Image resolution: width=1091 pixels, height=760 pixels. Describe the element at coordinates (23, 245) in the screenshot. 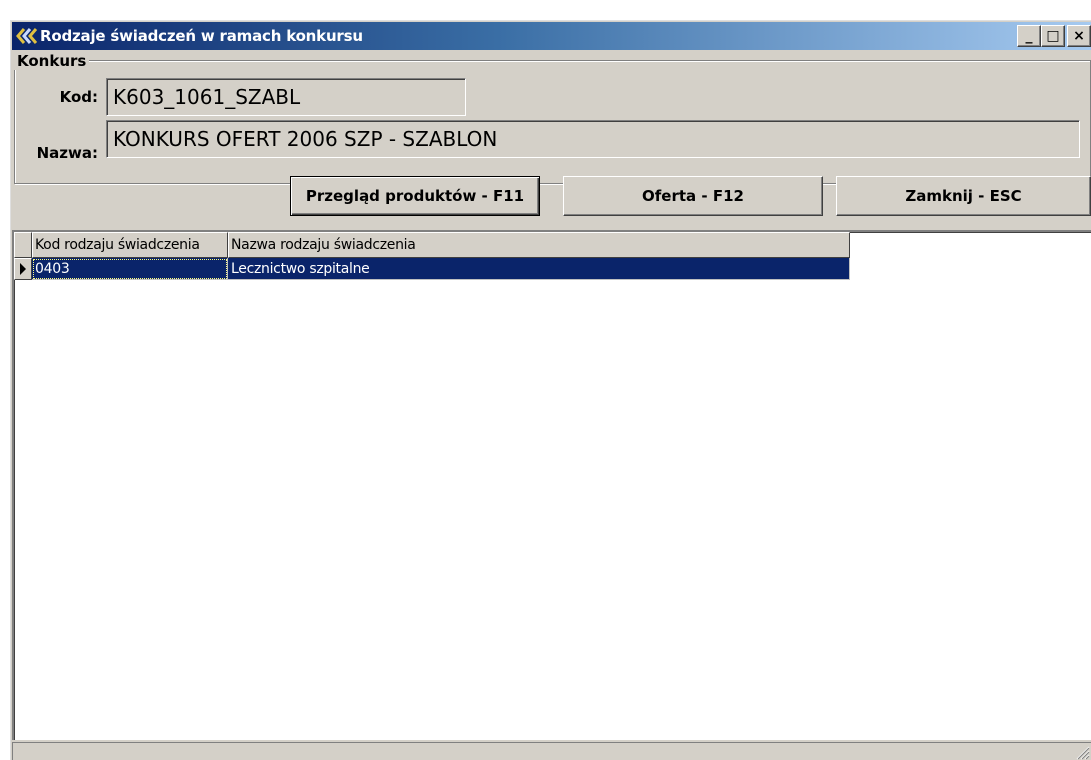

I see `header-indicator-cell` at that location.